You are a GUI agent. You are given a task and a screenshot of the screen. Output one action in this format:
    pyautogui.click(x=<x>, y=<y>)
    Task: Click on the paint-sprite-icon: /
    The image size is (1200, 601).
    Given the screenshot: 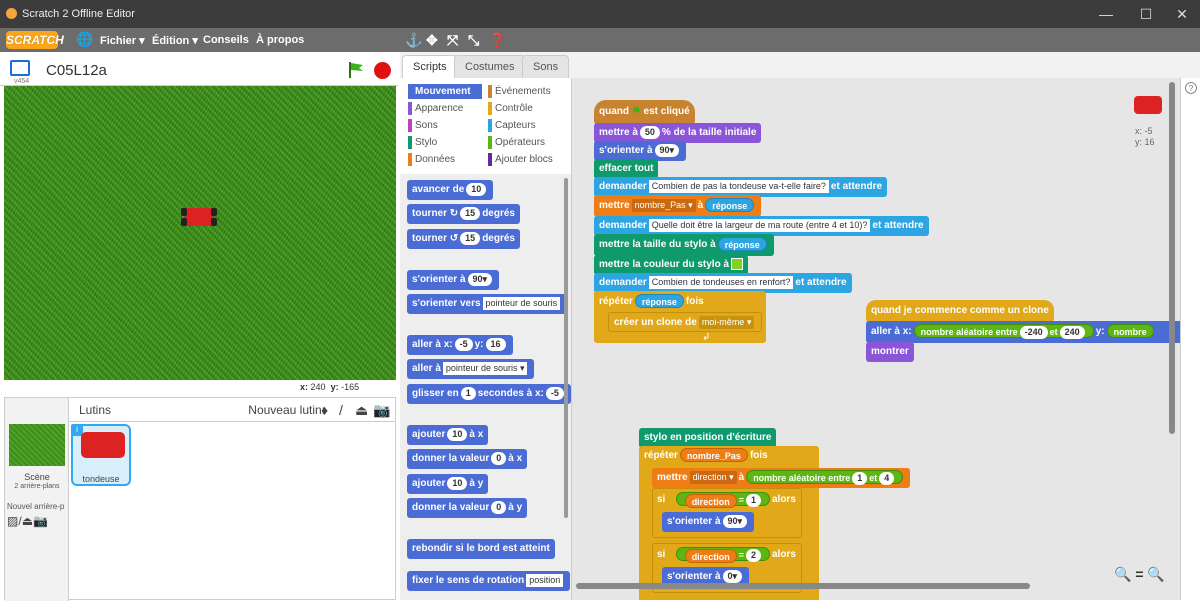 What is the action you would take?
    pyautogui.click(x=341, y=410)
    